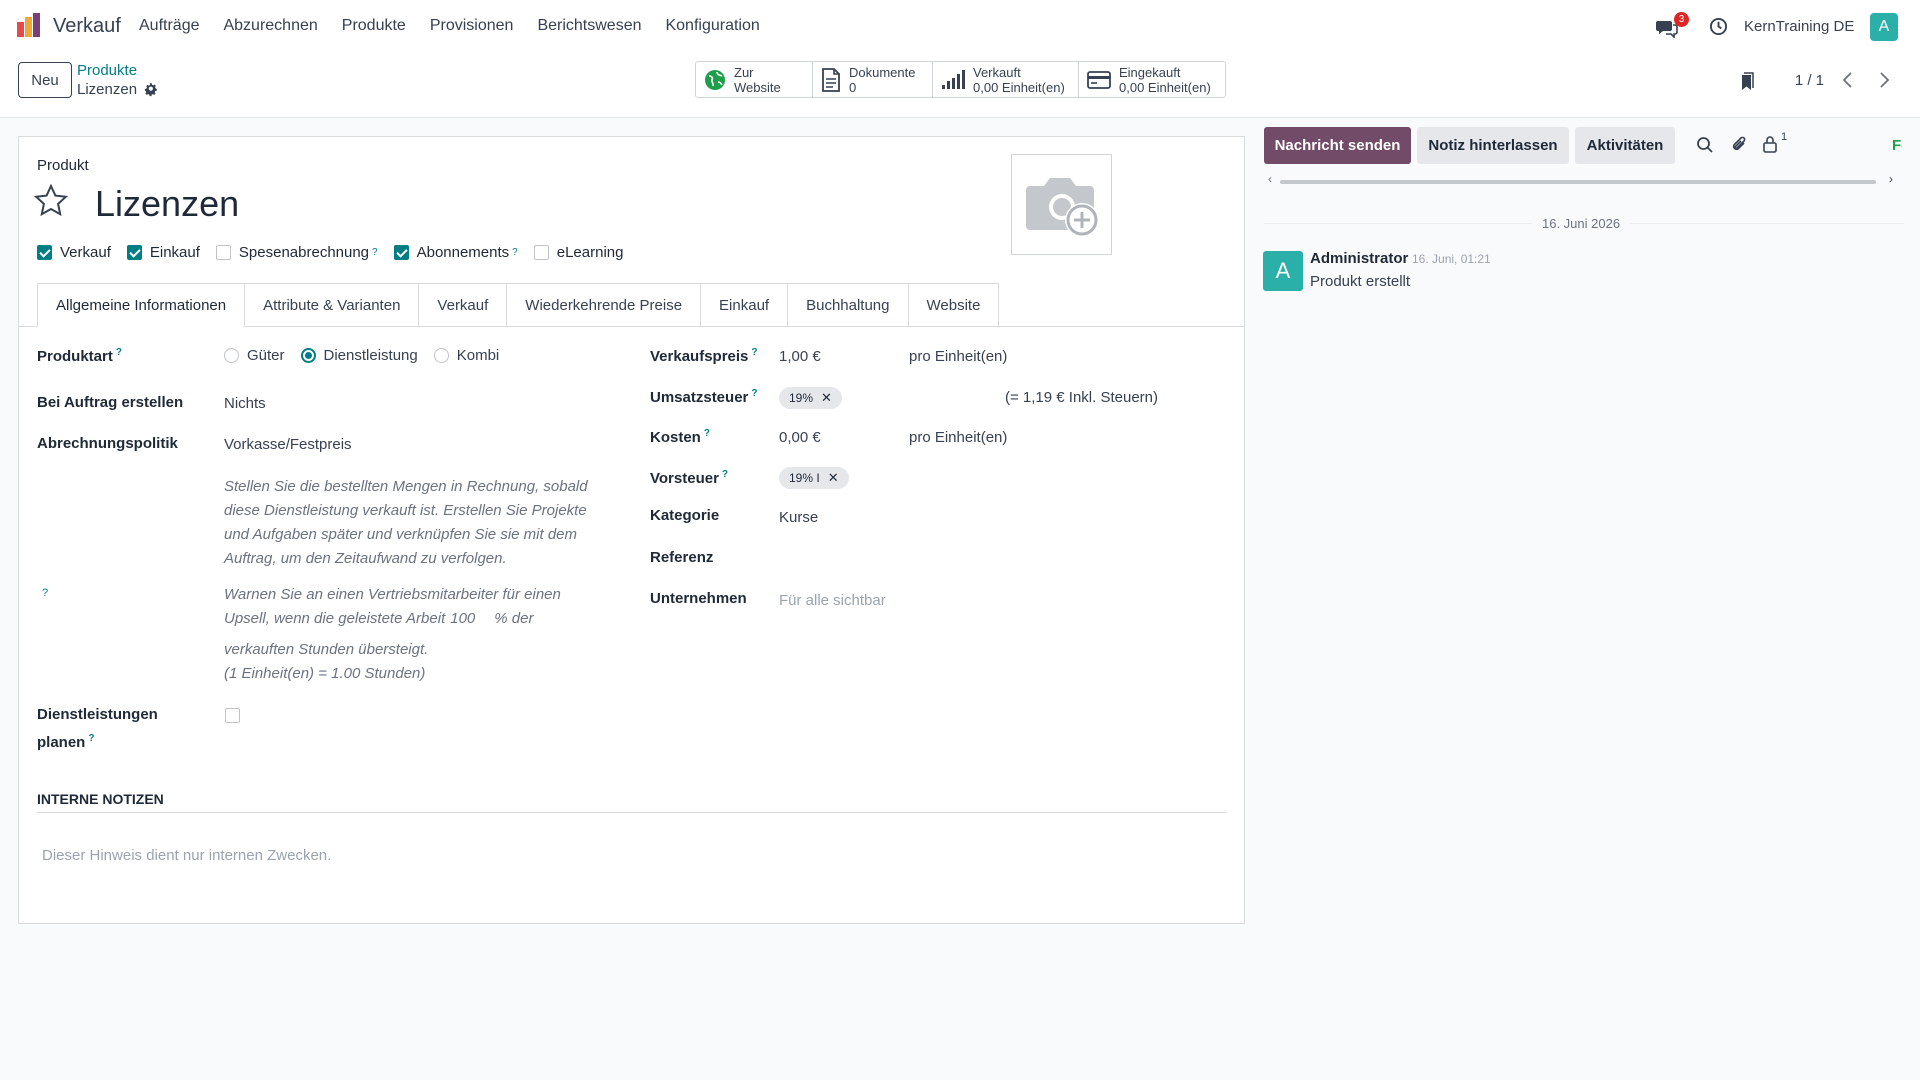 The height and width of the screenshot is (1080, 1920). Describe the element at coordinates (589, 26) in the screenshot. I see `menu-item-berichtswesen: Berichtswesen` at that location.